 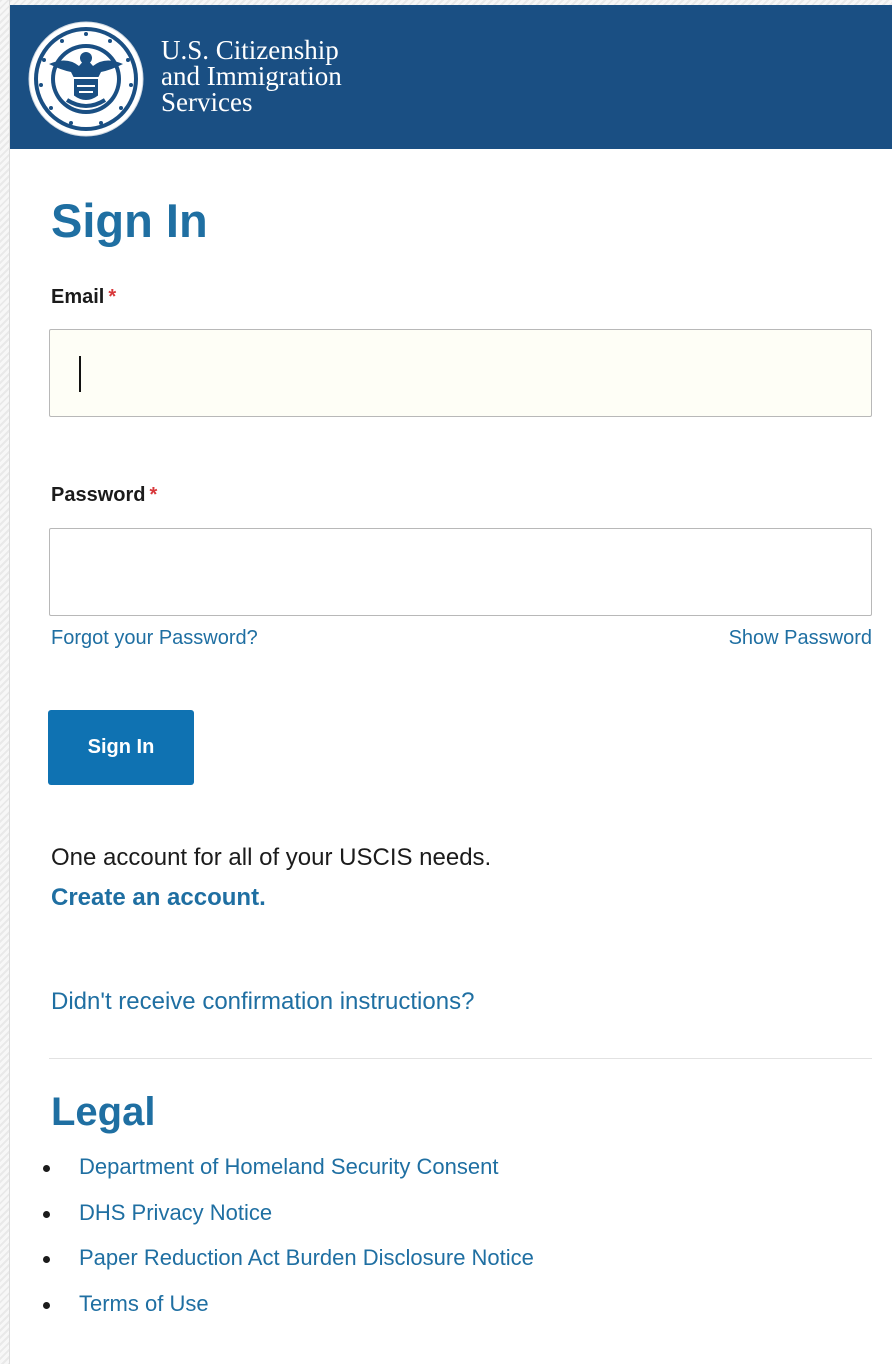 What do you see at coordinates (460, 1058) in the screenshot?
I see `section-divider` at bounding box center [460, 1058].